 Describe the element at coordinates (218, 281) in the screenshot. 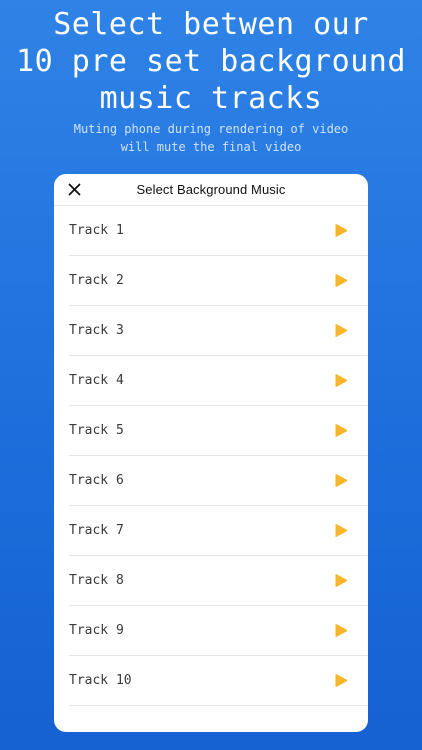

I see `track-row-2: Track 2` at that location.